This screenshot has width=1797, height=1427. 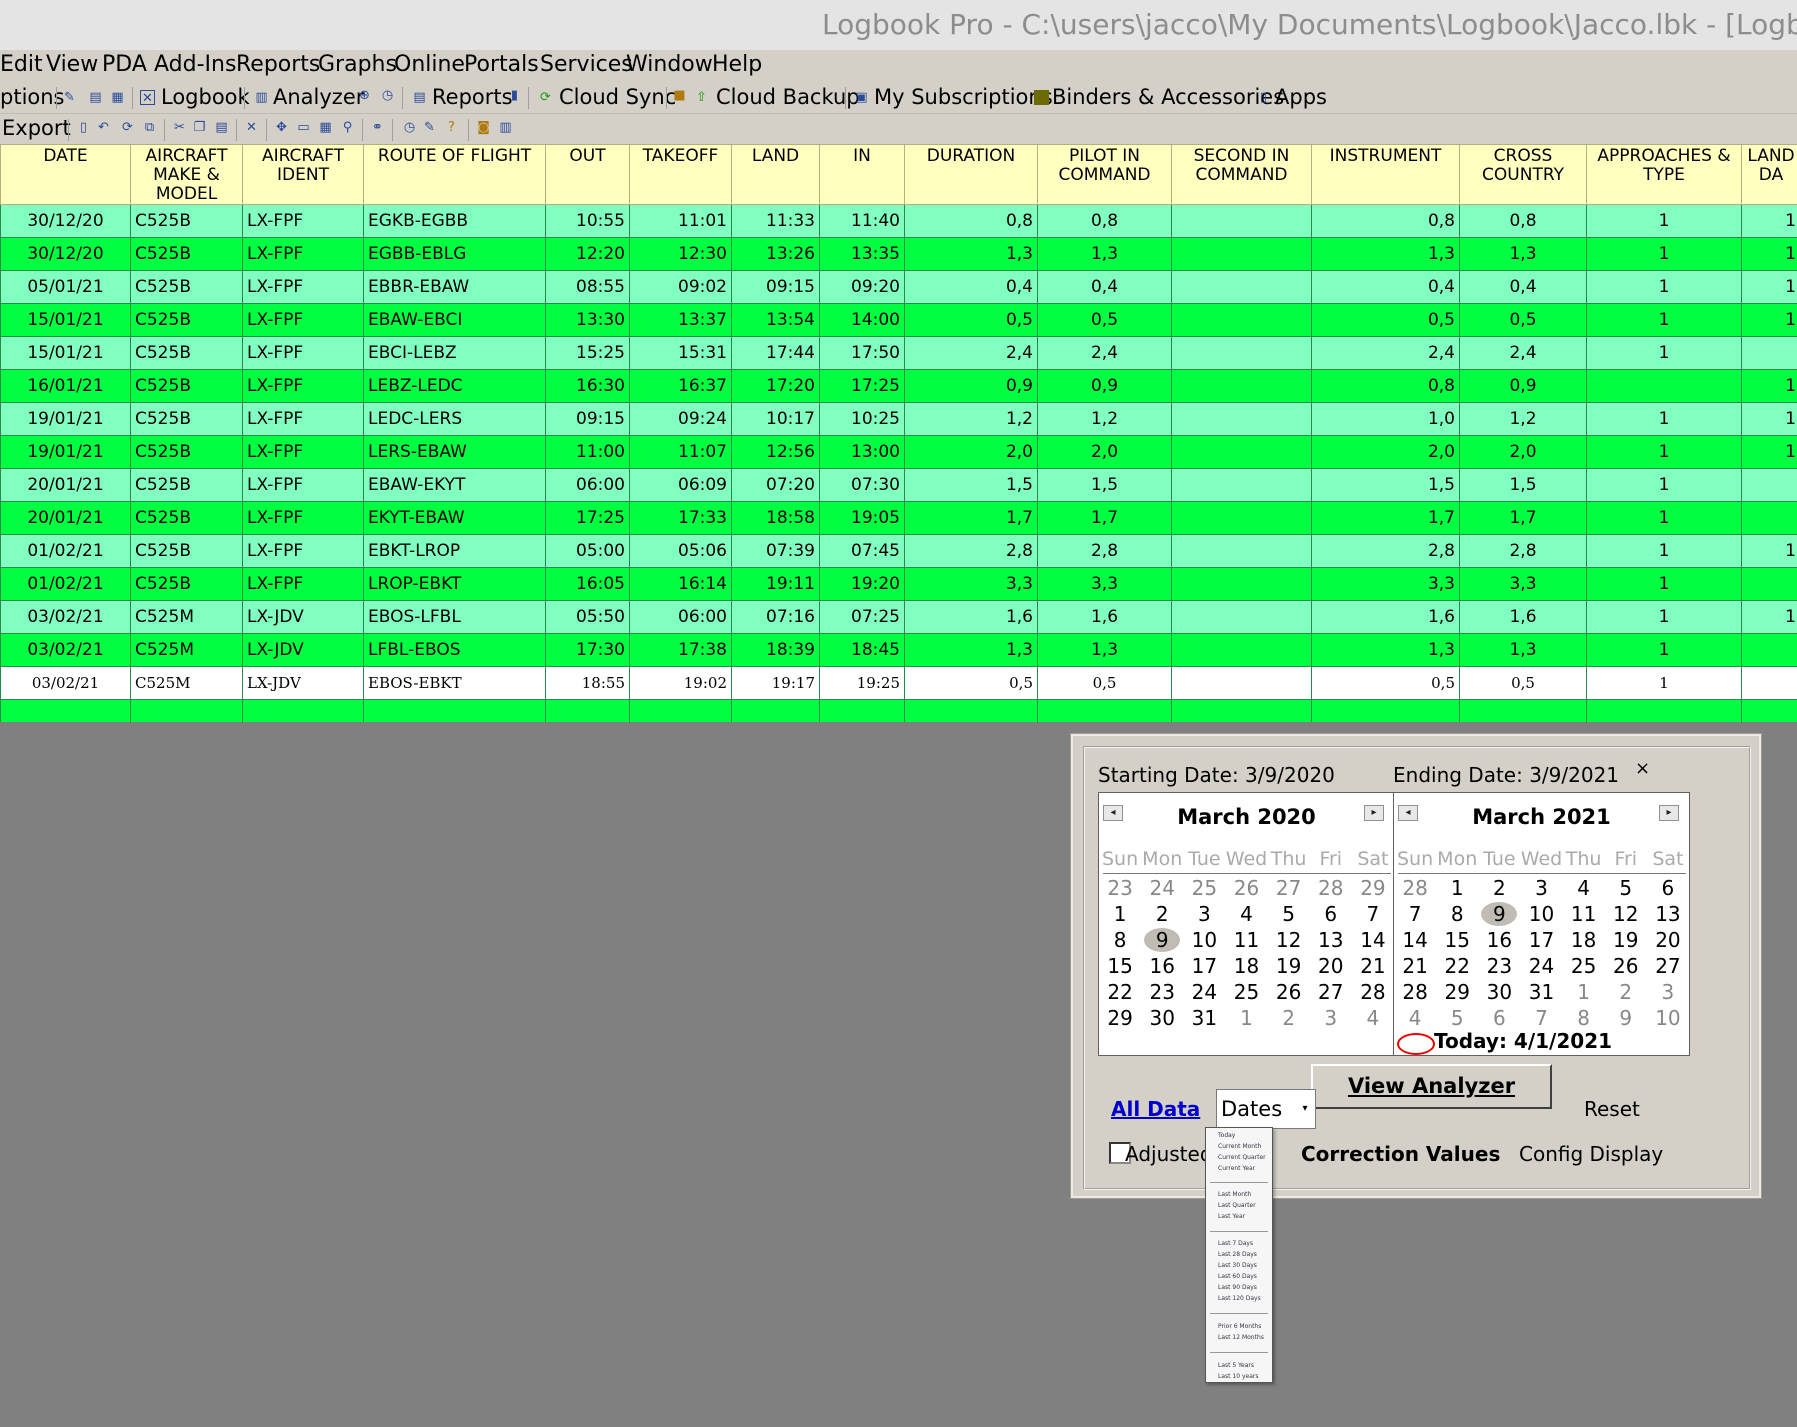 I want to click on calendar-day: 17, so click(x=1204, y=966).